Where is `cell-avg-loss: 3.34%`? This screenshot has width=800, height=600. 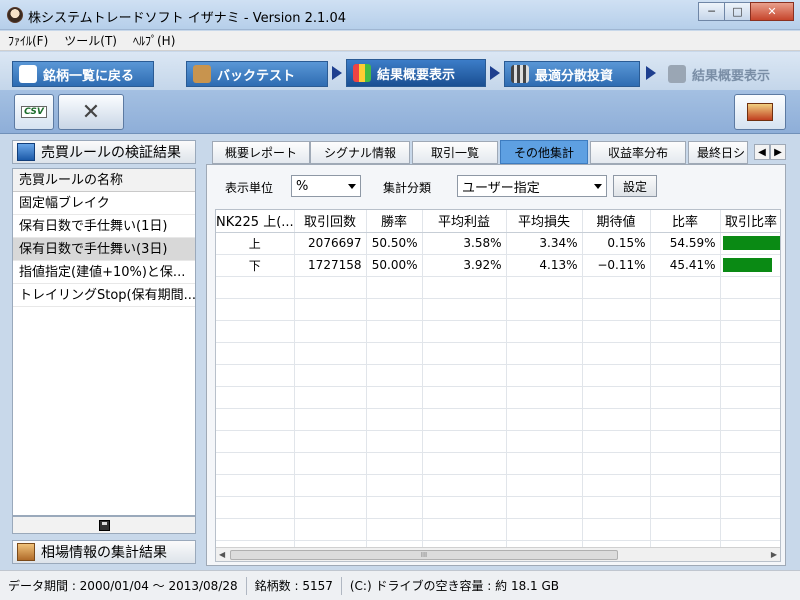 cell-avg-loss: 3.34% is located at coordinates (544, 243).